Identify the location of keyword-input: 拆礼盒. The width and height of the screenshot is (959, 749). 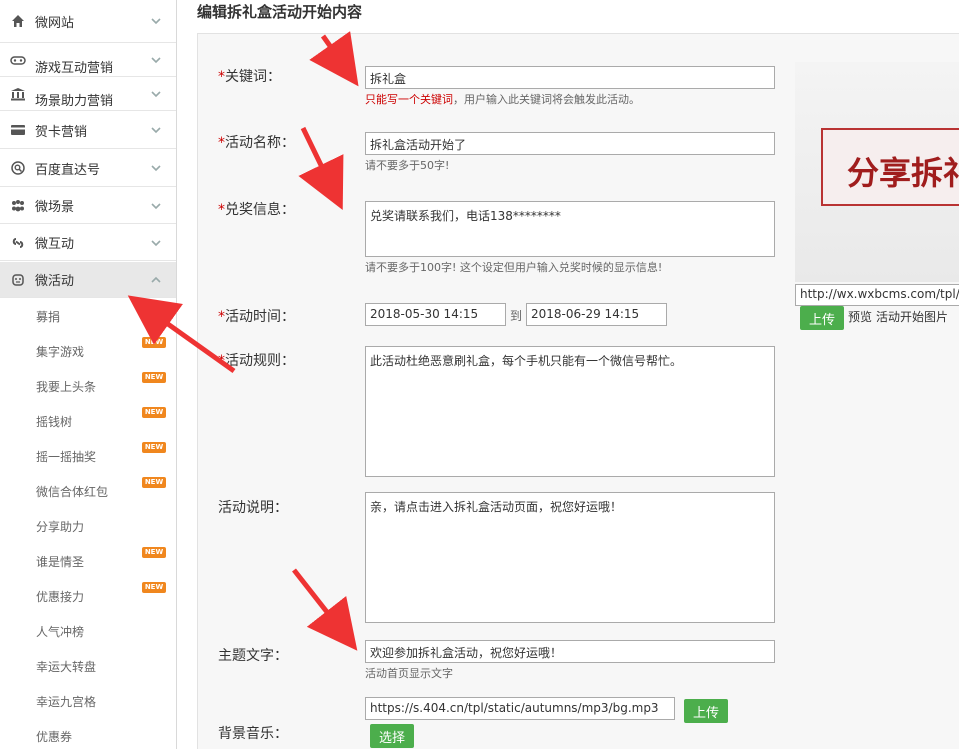
(570, 77).